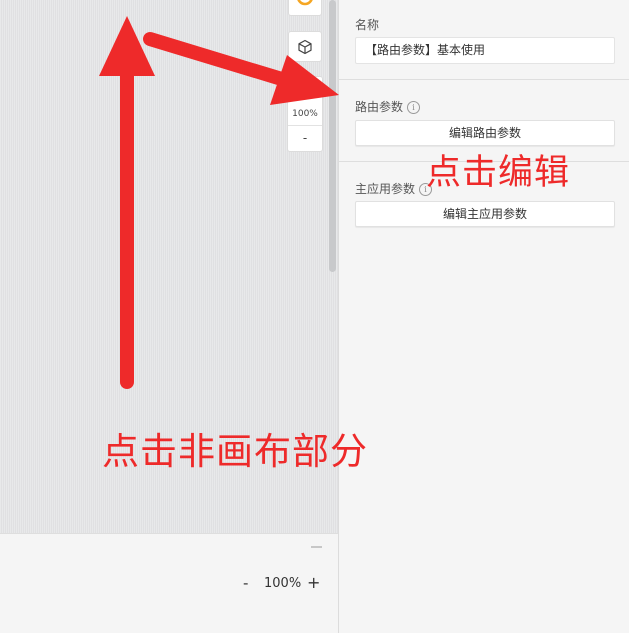 Image resolution: width=629 pixels, height=633 pixels. Describe the element at coordinates (305, 8) in the screenshot. I see `orange-tool-button` at that location.